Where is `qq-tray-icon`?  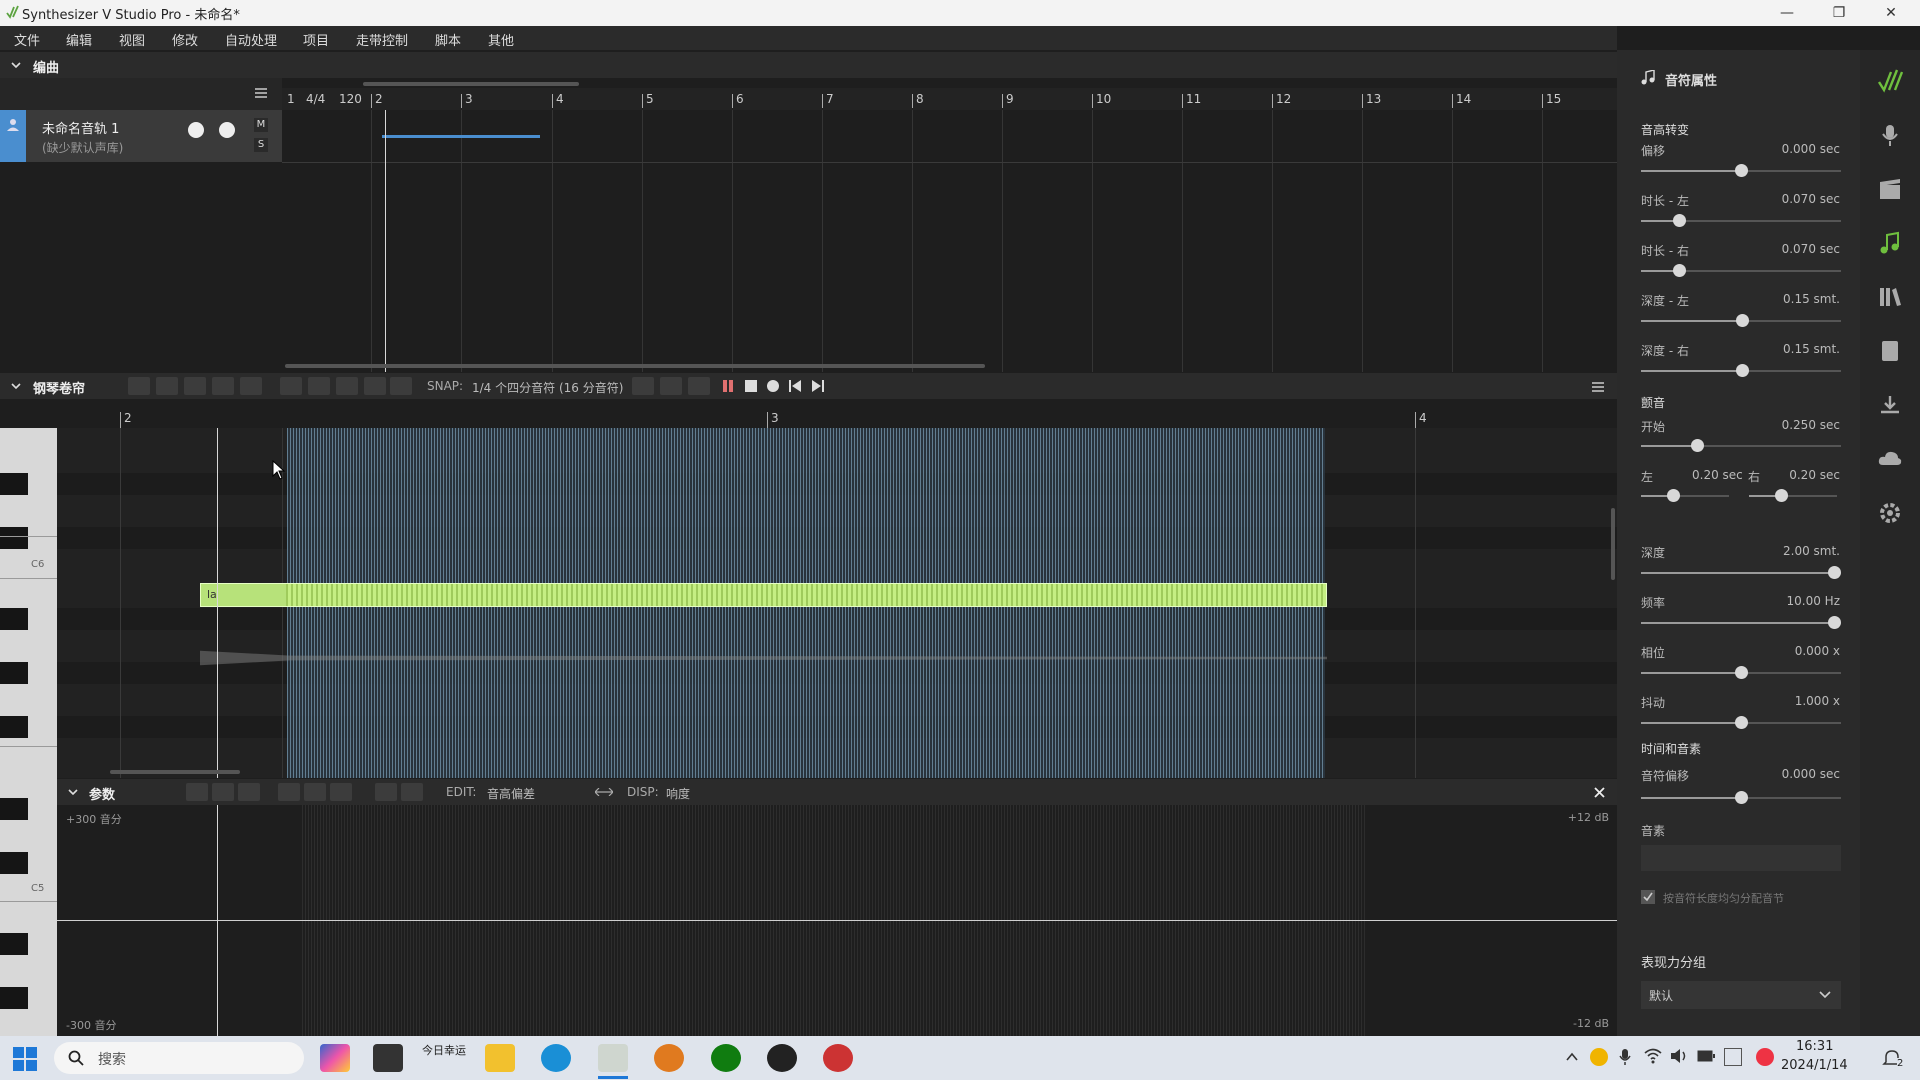
qq-tray-icon is located at coordinates (1599, 1057).